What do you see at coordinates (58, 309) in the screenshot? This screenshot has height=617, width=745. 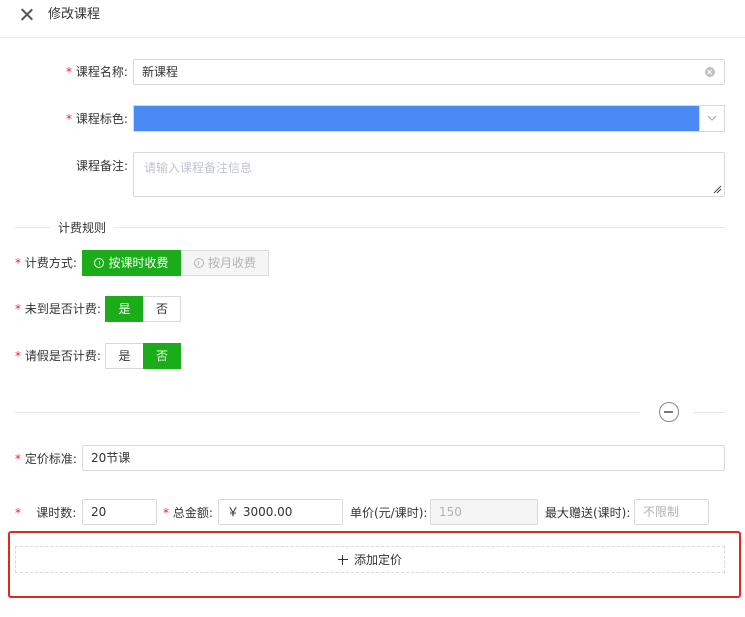 I see `absent-billing-label: * 未到是否计费:` at bounding box center [58, 309].